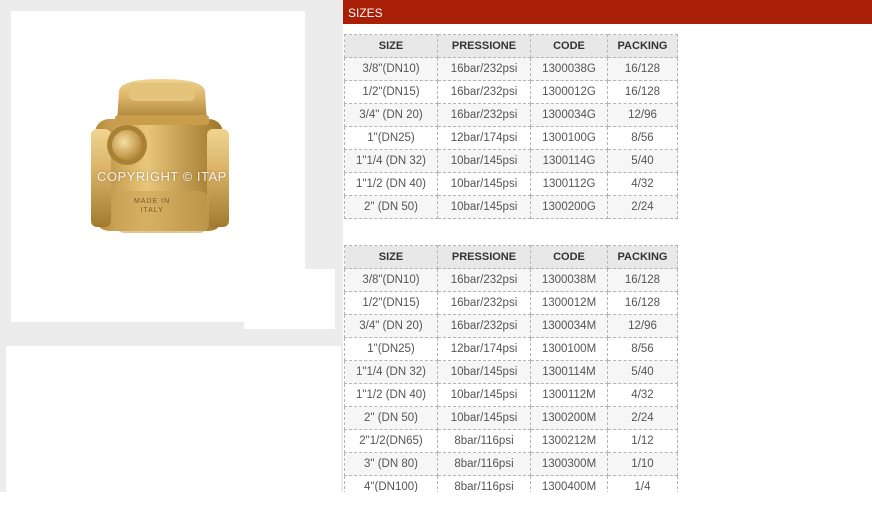  I want to click on brass-valve-illustration, so click(160, 156).